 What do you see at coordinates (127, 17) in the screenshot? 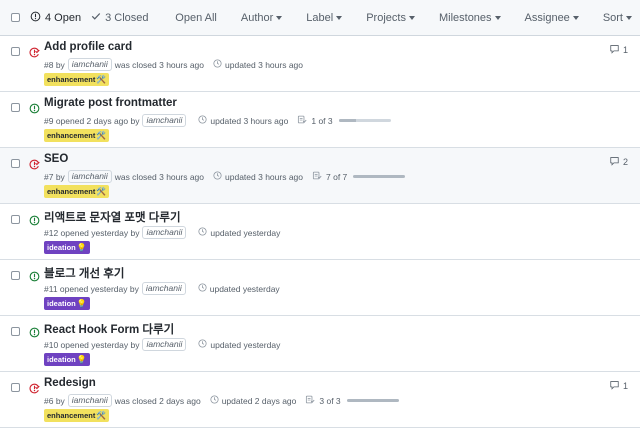
I see `closed-count-label: 3 Closed` at bounding box center [127, 17].